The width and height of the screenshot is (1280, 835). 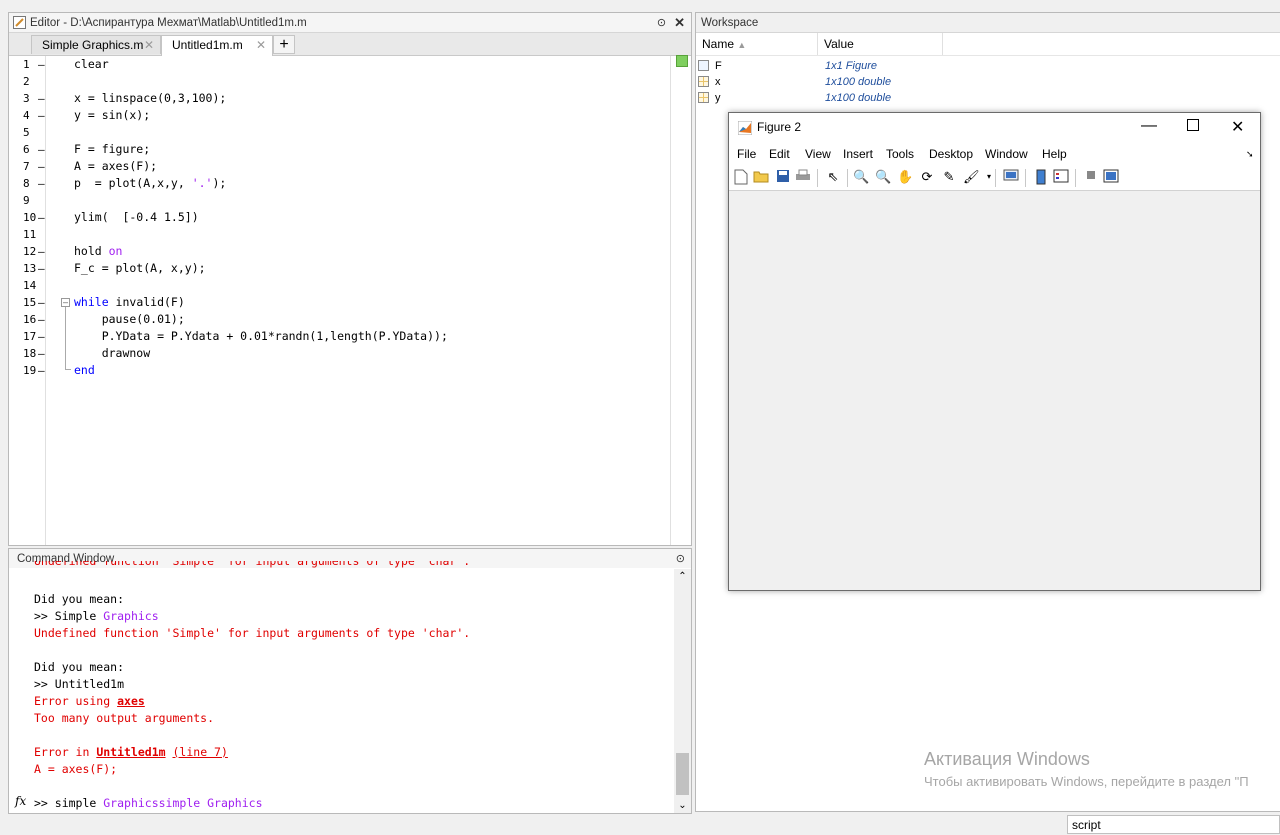 I want to click on code-line: ylim( [-0.4 1.5]), so click(x=136, y=217).